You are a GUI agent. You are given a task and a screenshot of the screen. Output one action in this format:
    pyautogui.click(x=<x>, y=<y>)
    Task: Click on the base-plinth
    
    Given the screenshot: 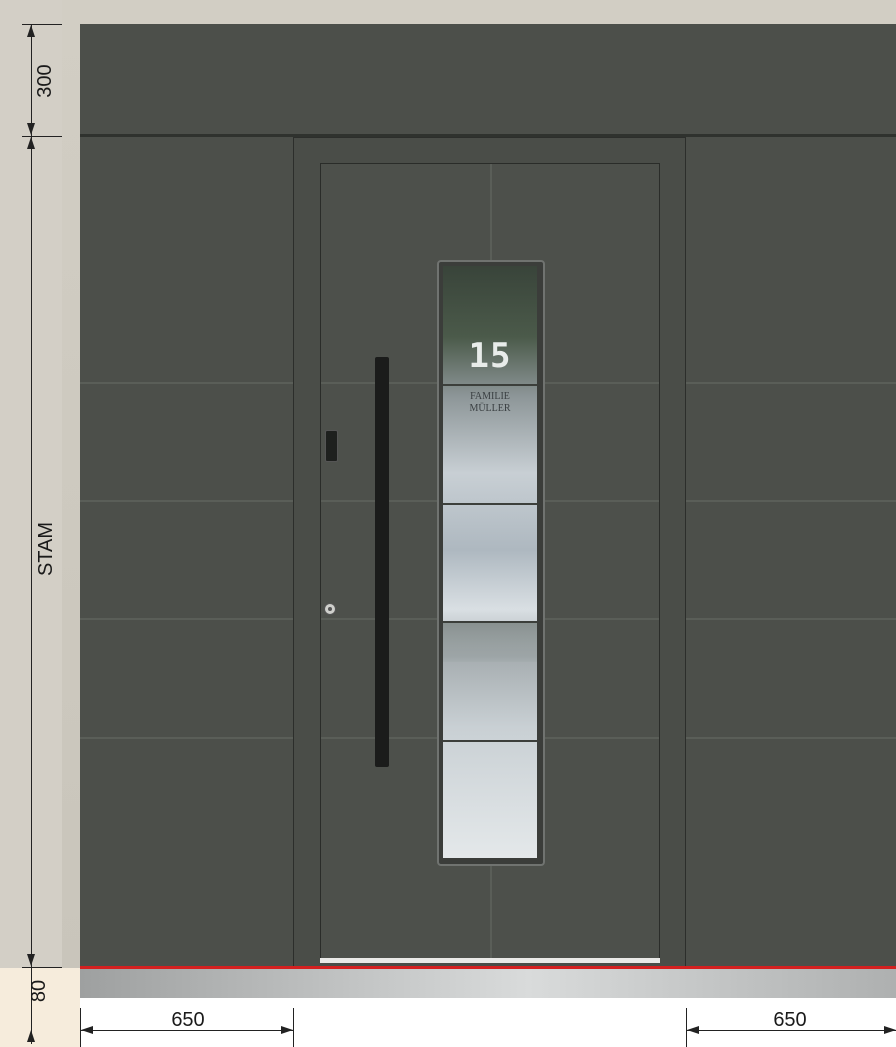 What is the action you would take?
    pyautogui.click(x=488, y=983)
    